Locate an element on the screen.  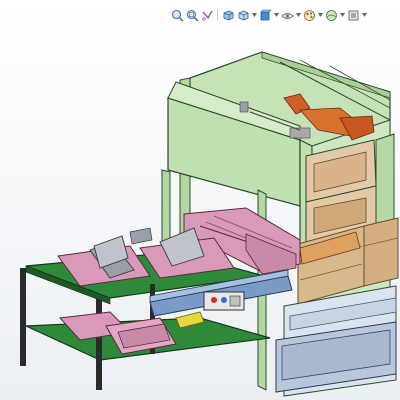
apply-scene-dropdown is located at coordinates (342, 15).